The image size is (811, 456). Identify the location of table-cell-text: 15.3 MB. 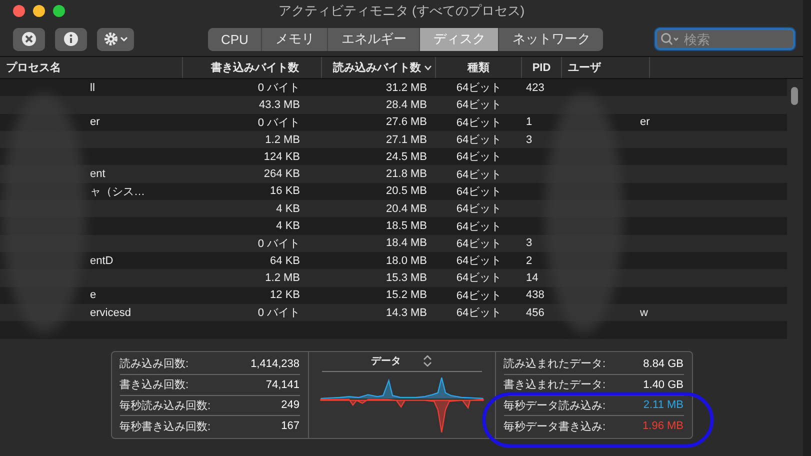
(406, 278).